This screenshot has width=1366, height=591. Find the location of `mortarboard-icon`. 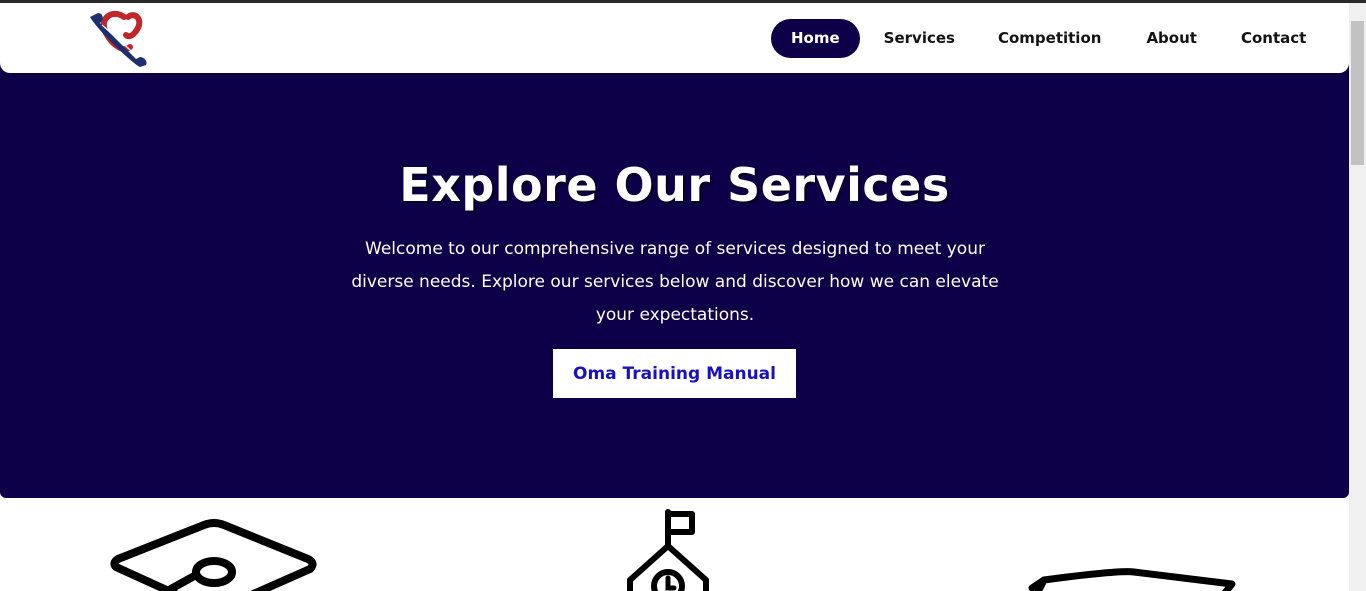

mortarboard-icon is located at coordinates (1131, 579).